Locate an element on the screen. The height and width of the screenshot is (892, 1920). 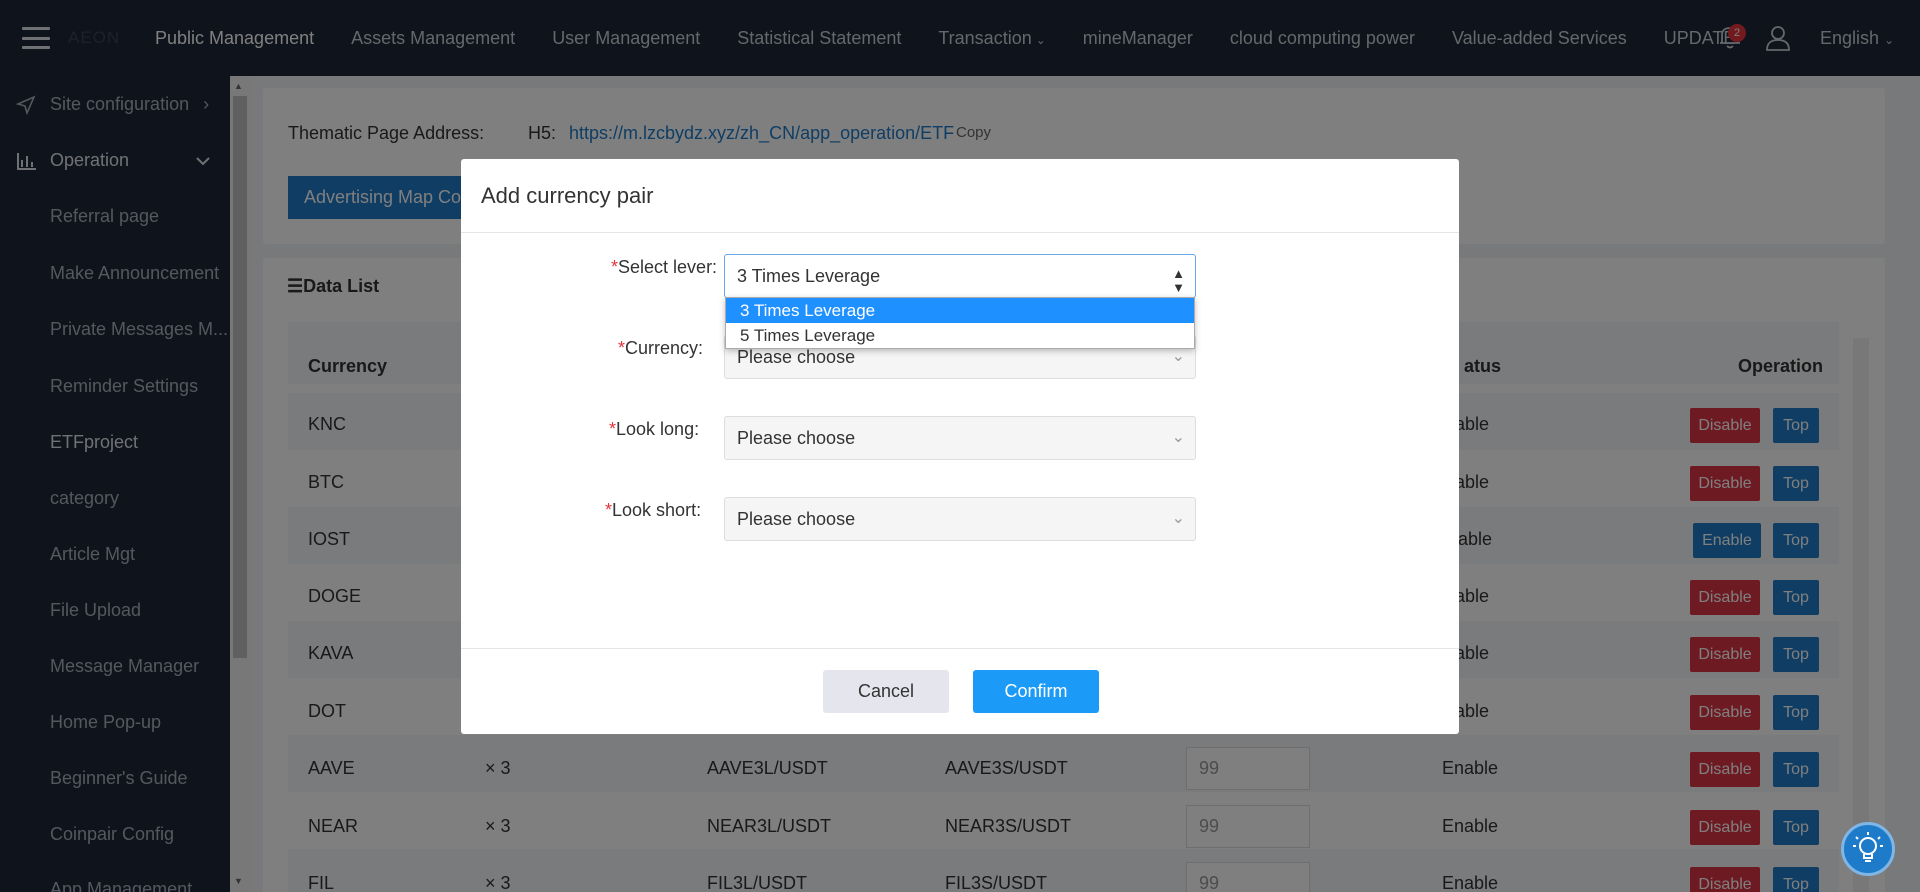
lightbulb-icon is located at coordinates (1868, 847).